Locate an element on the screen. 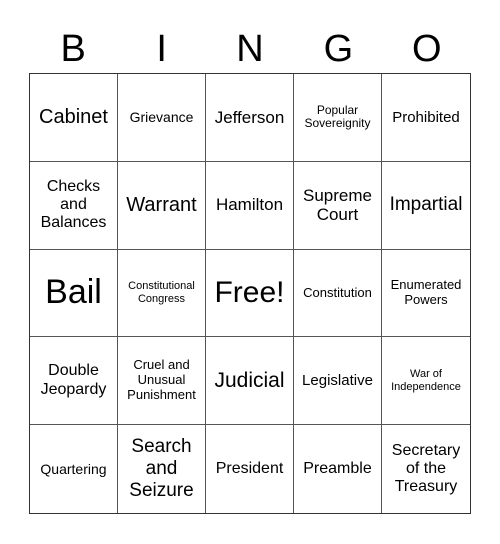 The height and width of the screenshot is (544, 500). bingo-cell: Cruel and Unusual Punishment is located at coordinates (162, 381).